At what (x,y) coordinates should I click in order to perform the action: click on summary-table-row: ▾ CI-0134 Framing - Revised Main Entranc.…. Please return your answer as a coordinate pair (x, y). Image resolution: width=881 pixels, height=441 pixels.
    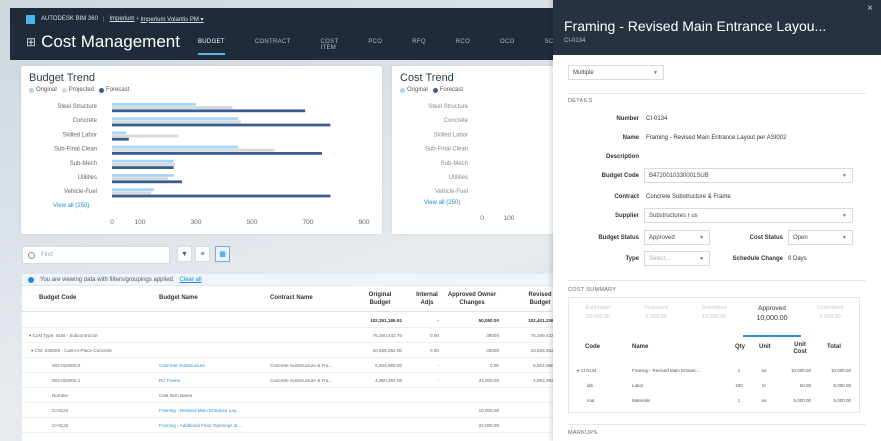
    Looking at the image, I should click on (715, 371).